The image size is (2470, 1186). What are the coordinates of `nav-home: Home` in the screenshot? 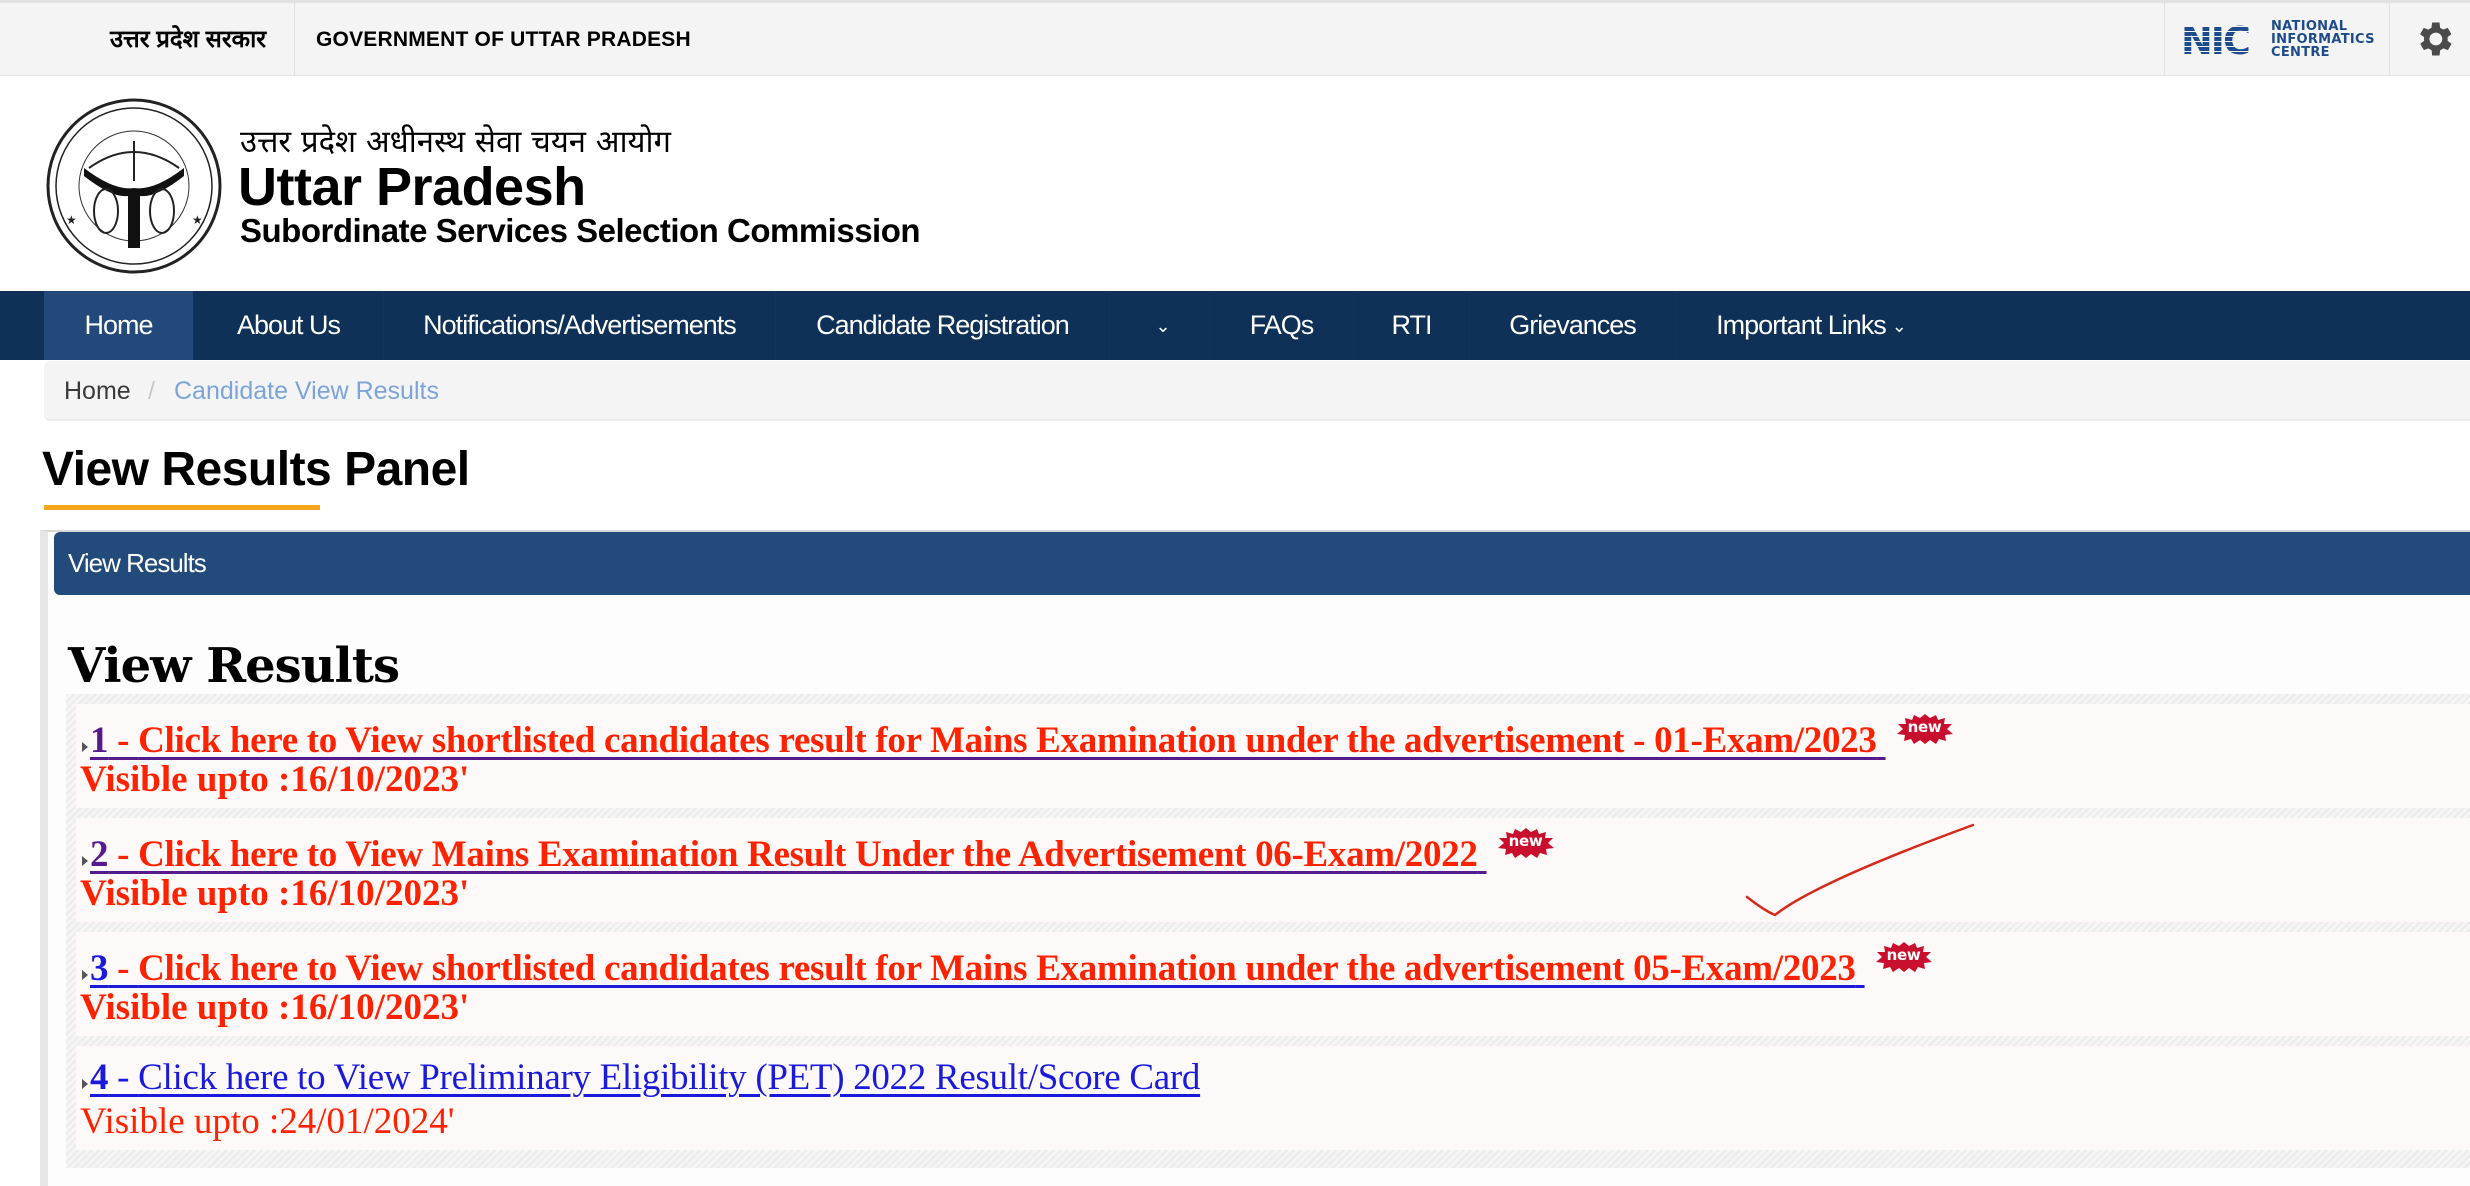 It's located at (119, 325).